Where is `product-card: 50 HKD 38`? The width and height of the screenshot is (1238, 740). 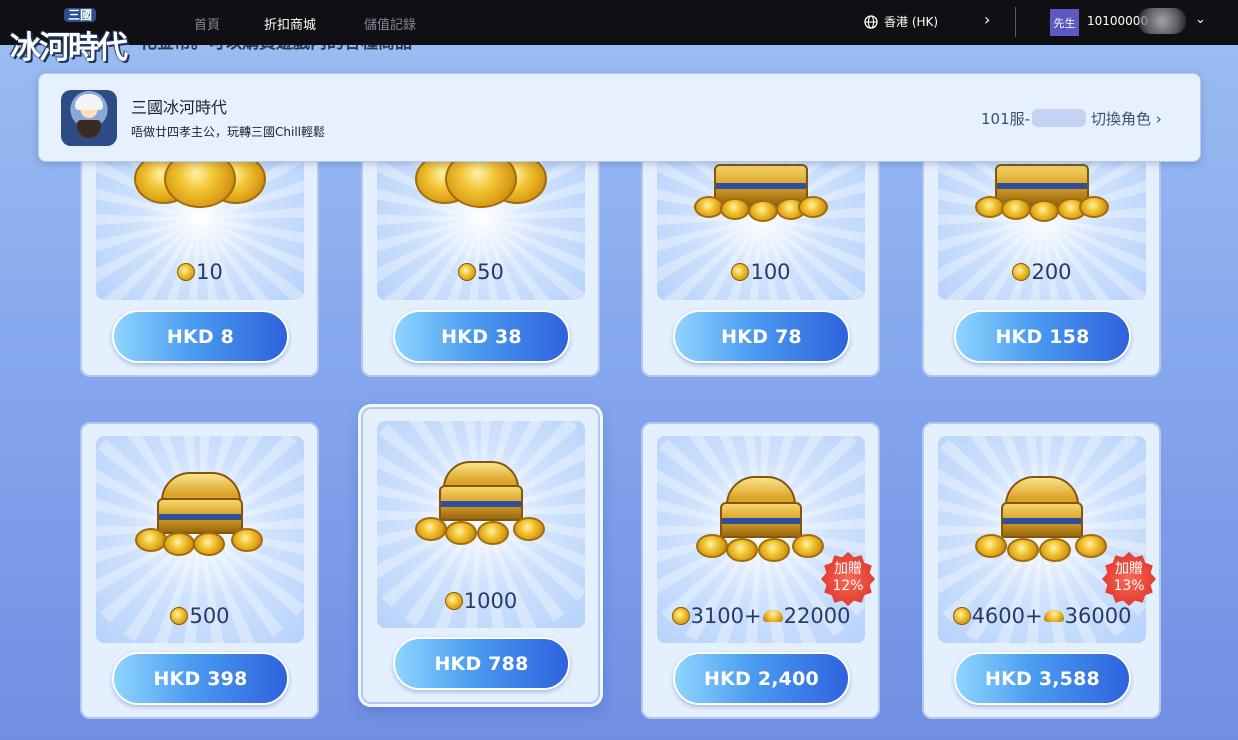 product-card: 50 HKD 38 is located at coordinates (480, 263).